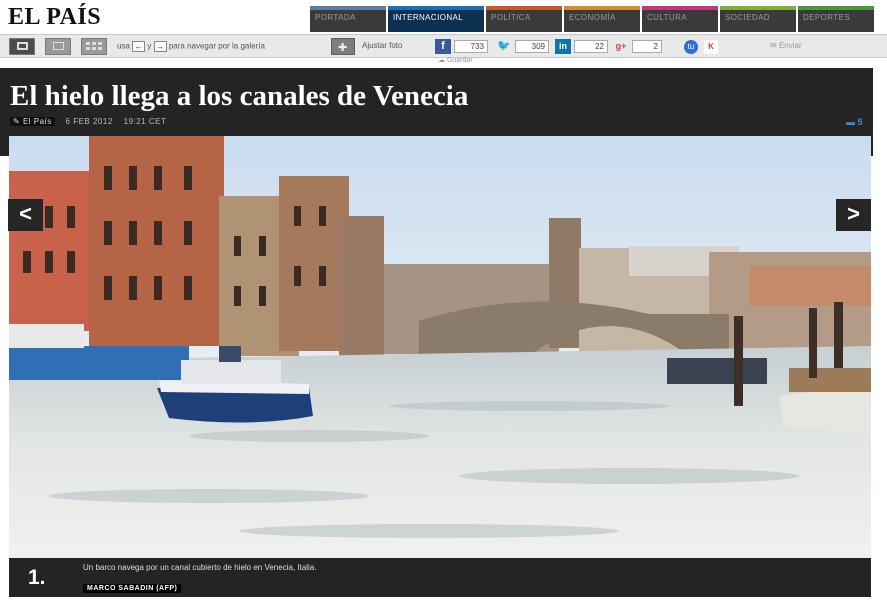 This screenshot has height=601, width=887. What do you see at coordinates (680, 19) in the screenshot?
I see `tab-cultura: CULTURA` at bounding box center [680, 19].